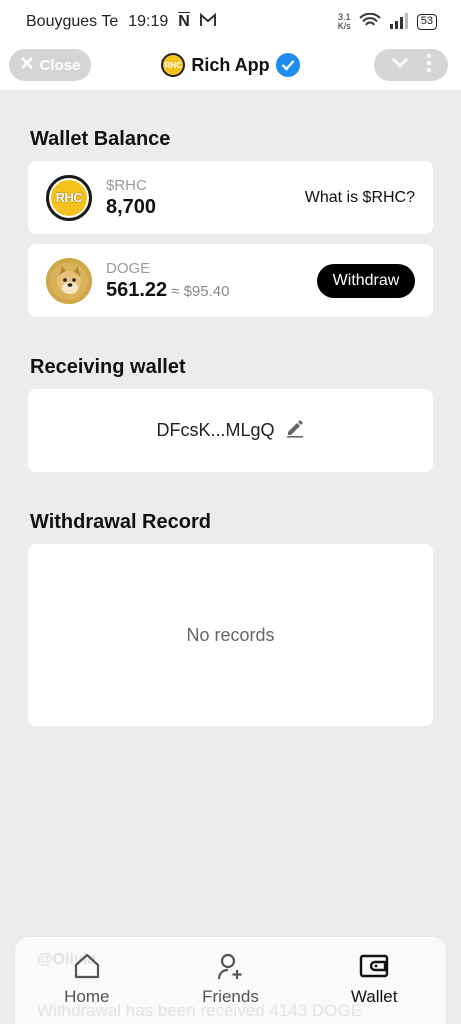  I want to click on wifi-icon, so click(370, 22).